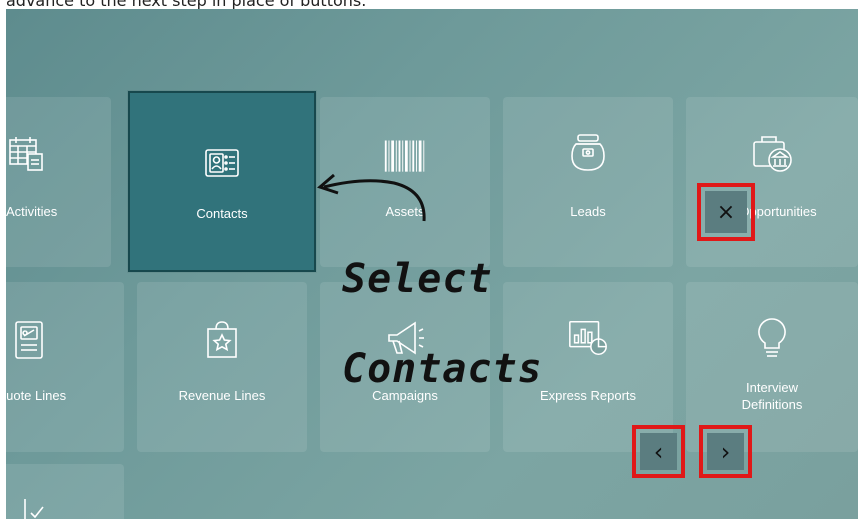 The image size is (858, 519). Describe the element at coordinates (32, 211) in the screenshot. I see `tile-label: Activities` at that location.